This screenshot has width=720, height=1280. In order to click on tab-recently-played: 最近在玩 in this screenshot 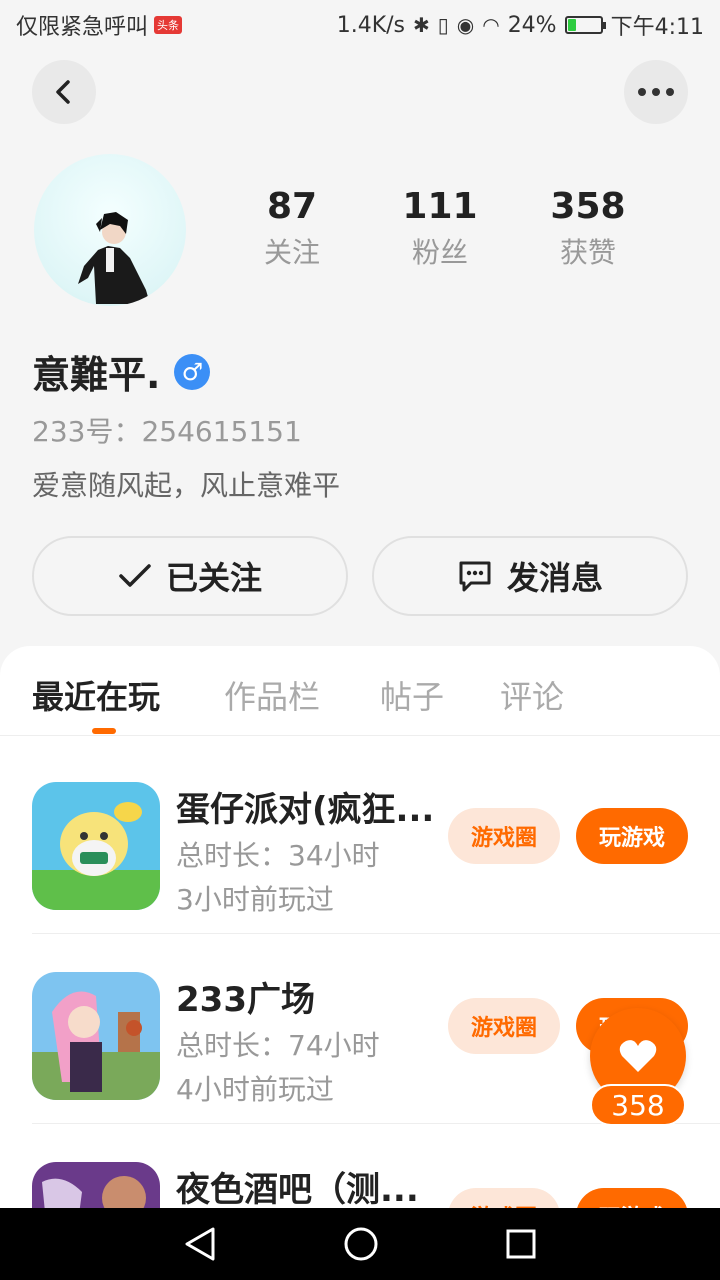, I will do `click(96, 695)`.